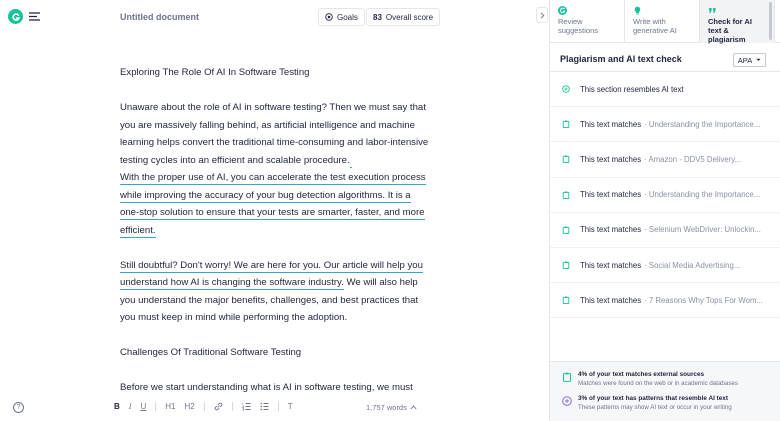 This screenshot has width=780, height=421. I want to click on result-ai-text: This section resembles AI text, so click(665, 90).